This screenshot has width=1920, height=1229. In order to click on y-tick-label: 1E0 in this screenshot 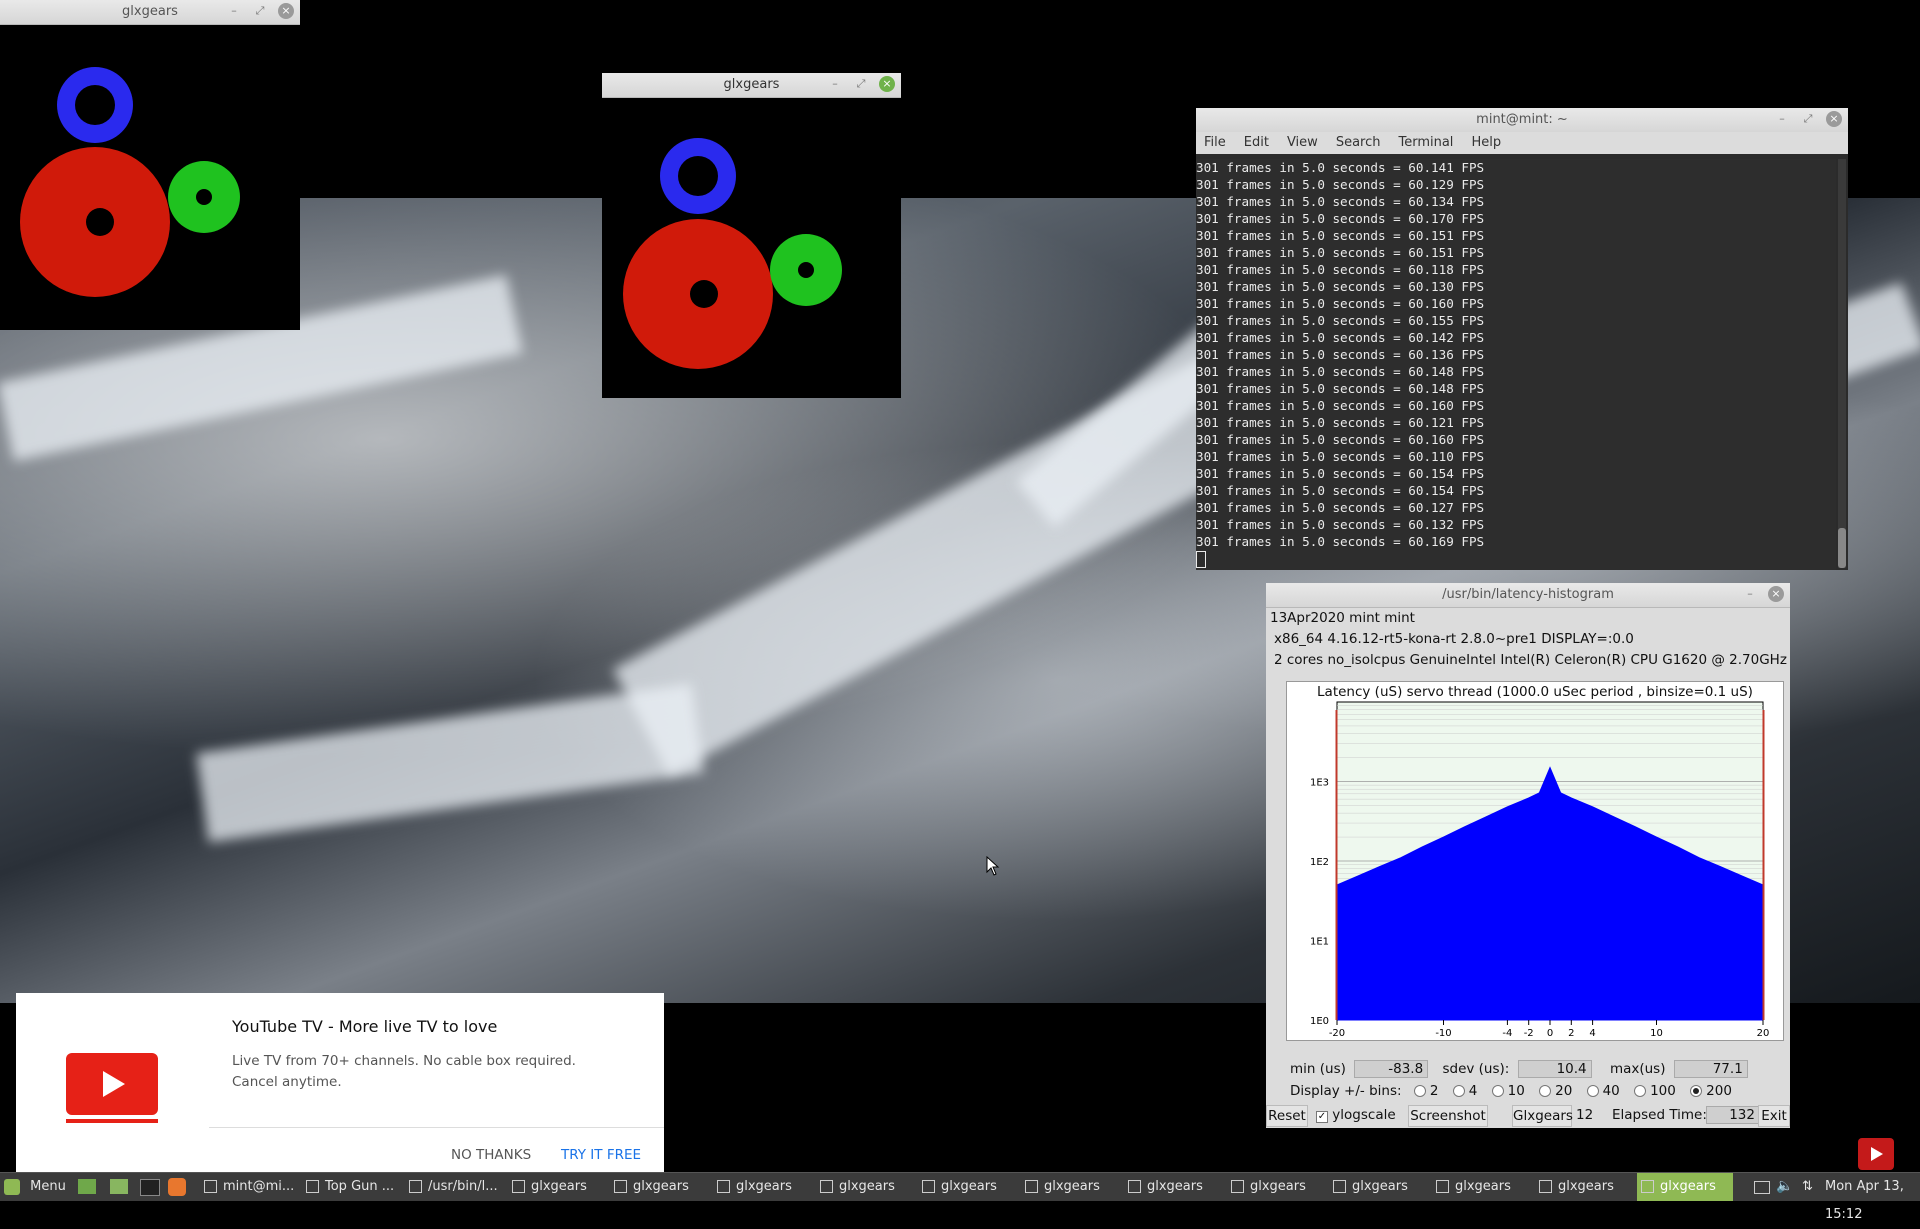, I will do `click(1319, 1021)`.